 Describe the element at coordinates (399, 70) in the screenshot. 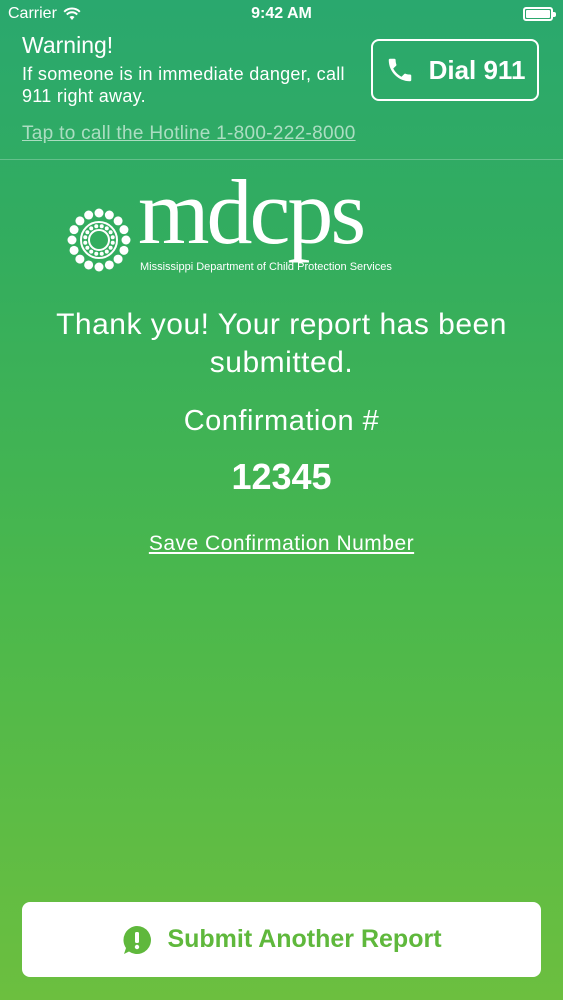

I see `phone-icon` at that location.